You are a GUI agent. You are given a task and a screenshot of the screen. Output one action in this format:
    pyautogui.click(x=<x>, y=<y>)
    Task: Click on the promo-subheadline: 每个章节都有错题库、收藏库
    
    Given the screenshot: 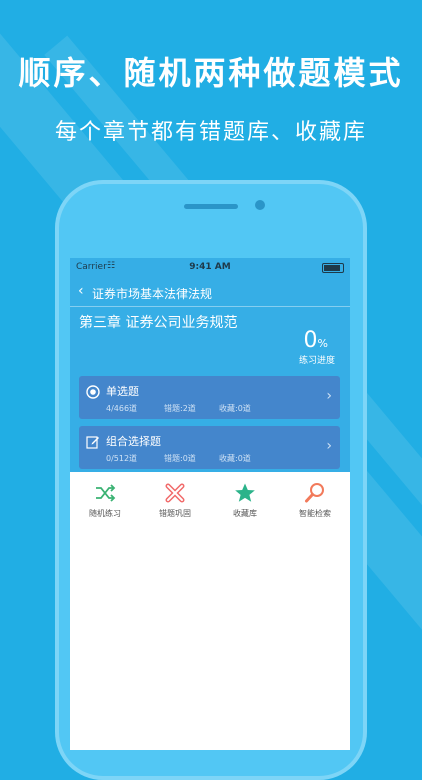 What is the action you would take?
    pyautogui.click(x=210, y=132)
    